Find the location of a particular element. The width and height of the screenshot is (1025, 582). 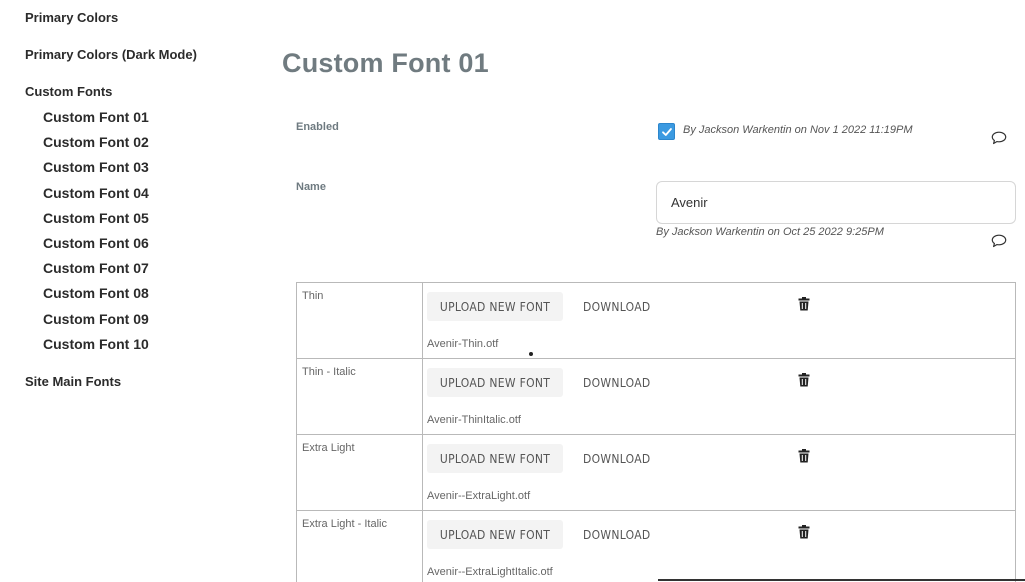

sidebar-subitem-custom-font-04: Custom Font 04 is located at coordinates (96, 193).